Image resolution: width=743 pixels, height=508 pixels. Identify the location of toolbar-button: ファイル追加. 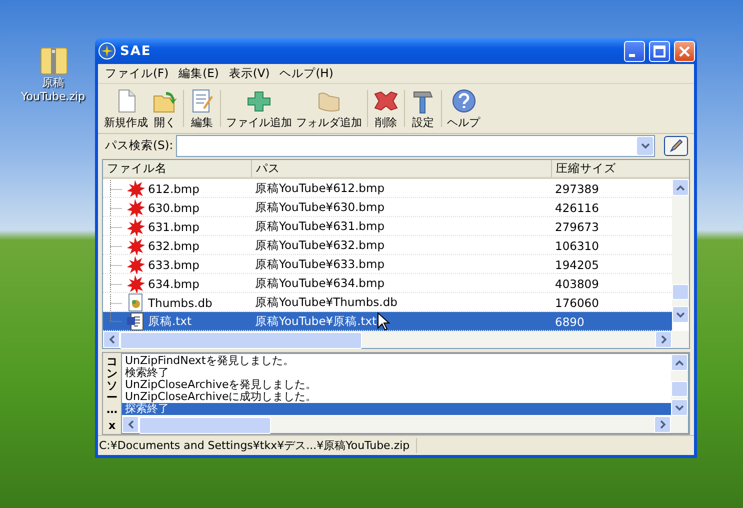
(259, 109).